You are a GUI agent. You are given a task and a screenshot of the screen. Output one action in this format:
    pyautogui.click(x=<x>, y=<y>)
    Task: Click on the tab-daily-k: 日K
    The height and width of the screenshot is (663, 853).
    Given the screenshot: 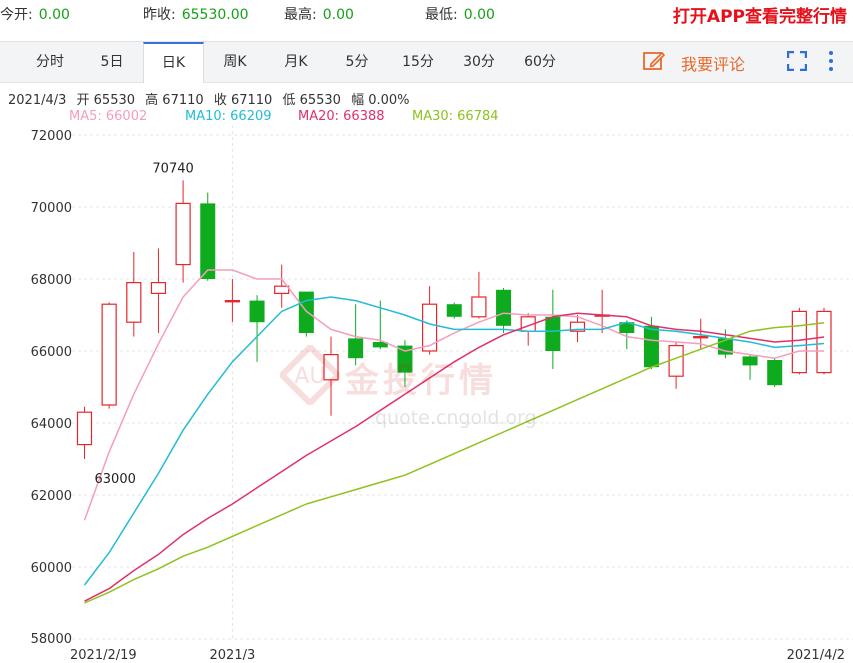 What is the action you would take?
    pyautogui.click(x=173, y=62)
    